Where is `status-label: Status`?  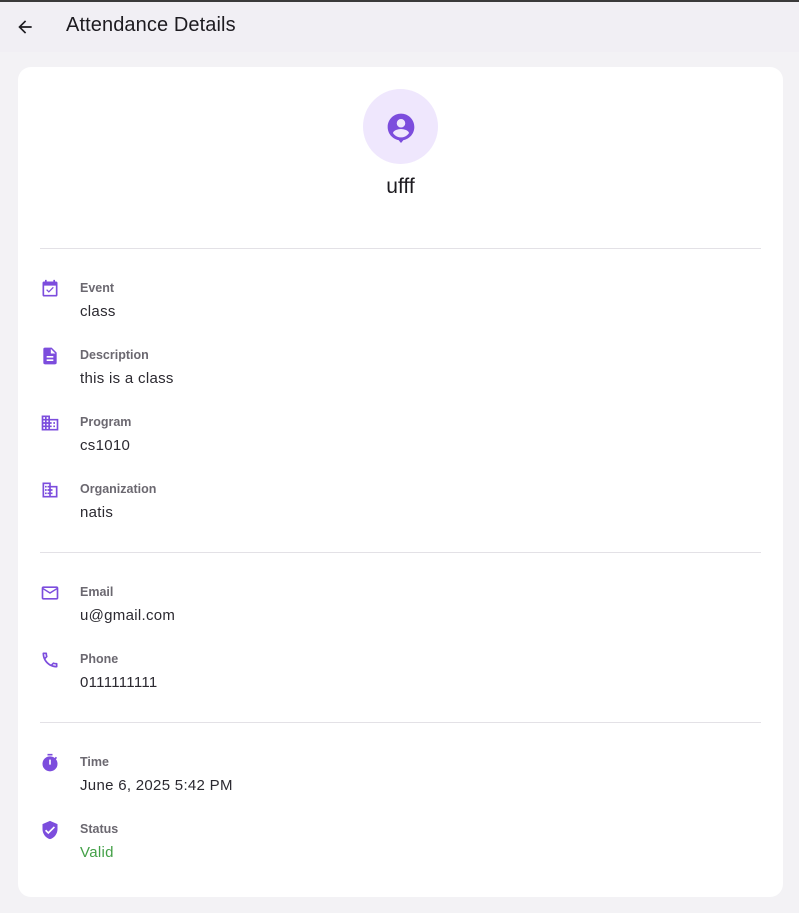 status-label: Status is located at coordinates (99, 829).